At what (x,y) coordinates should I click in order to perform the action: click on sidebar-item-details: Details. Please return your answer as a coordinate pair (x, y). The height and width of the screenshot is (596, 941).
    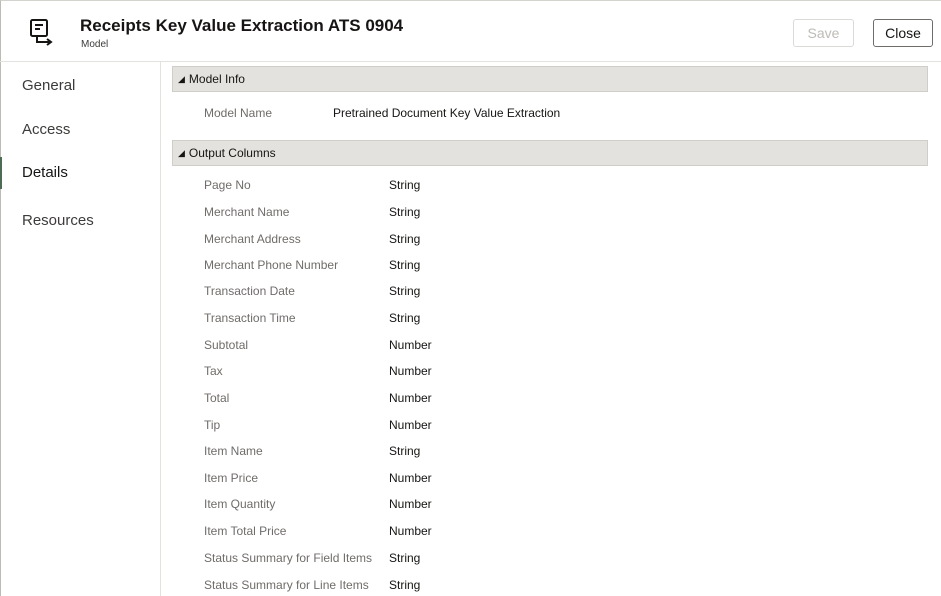
    Looking at the image, I should click on (80, 173).